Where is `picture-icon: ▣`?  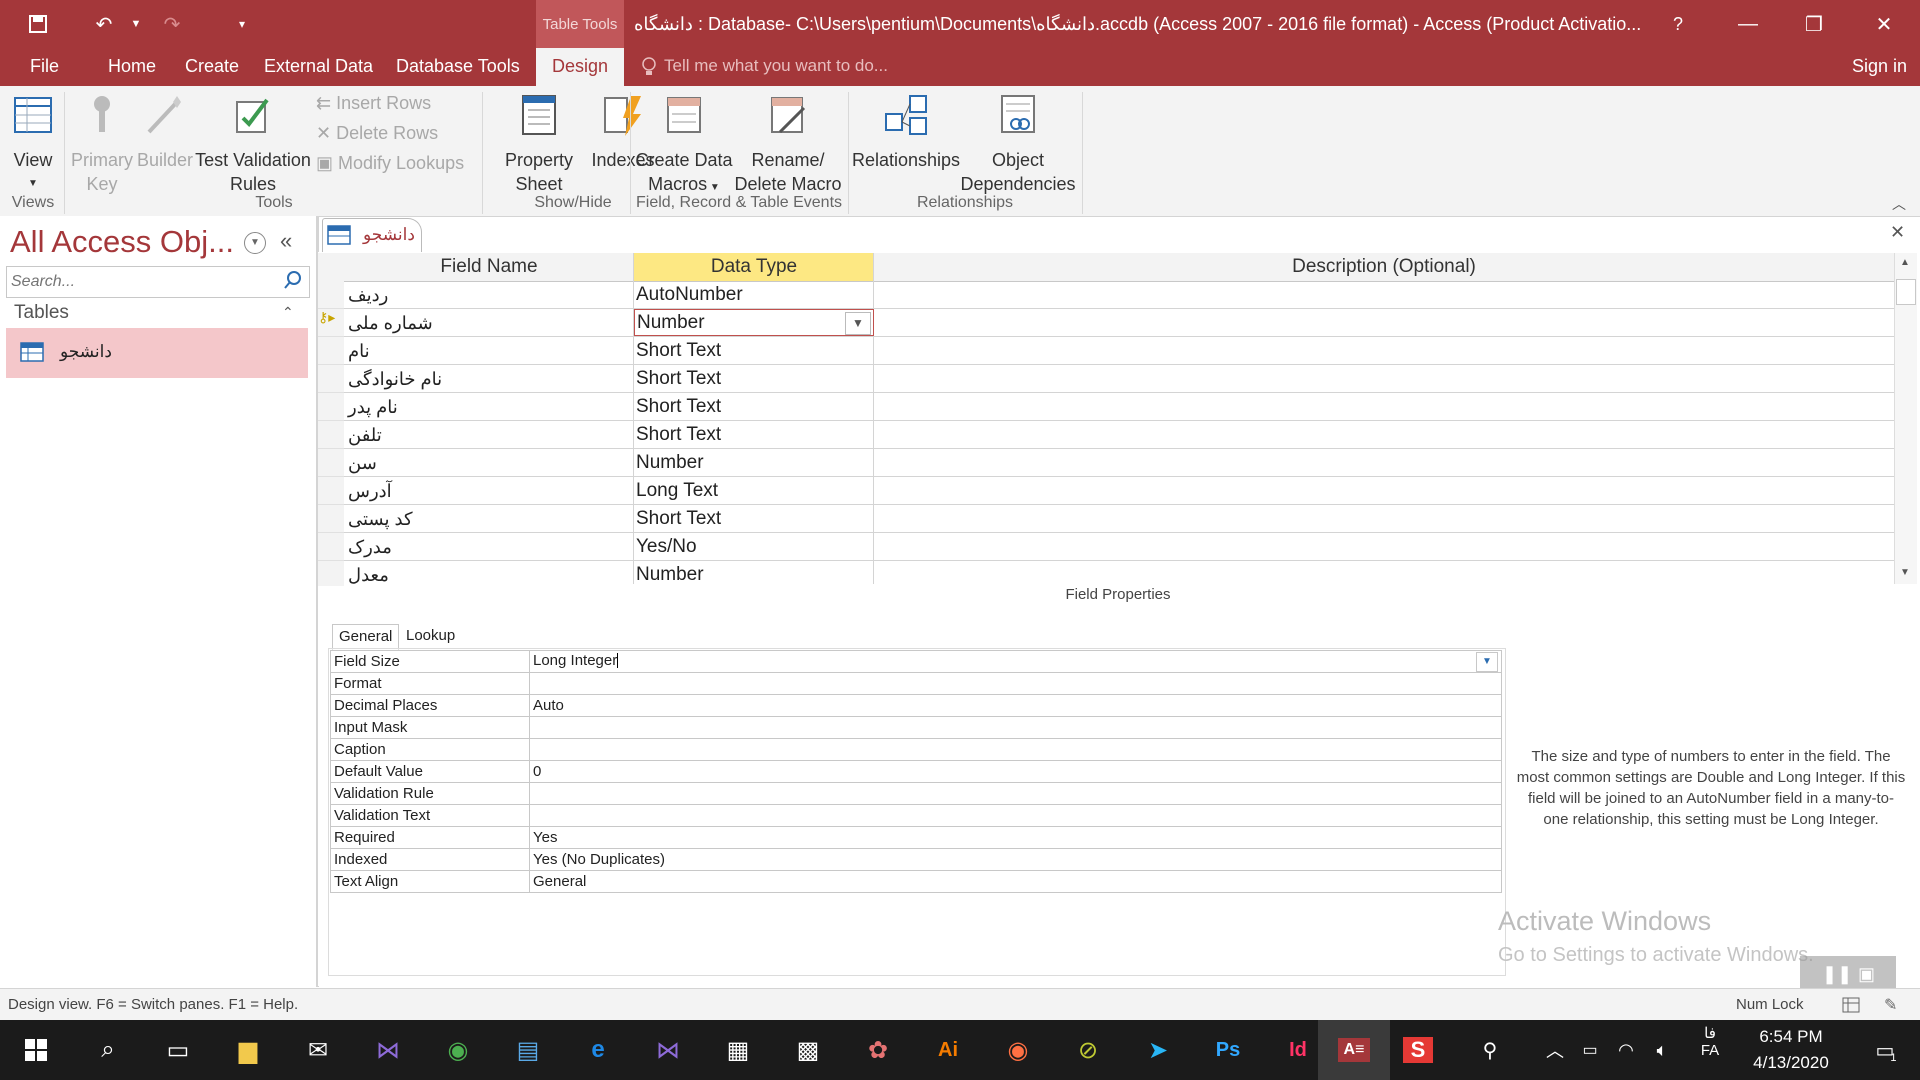 picture-icon: ▣ is located at coordinates (1866, 974).